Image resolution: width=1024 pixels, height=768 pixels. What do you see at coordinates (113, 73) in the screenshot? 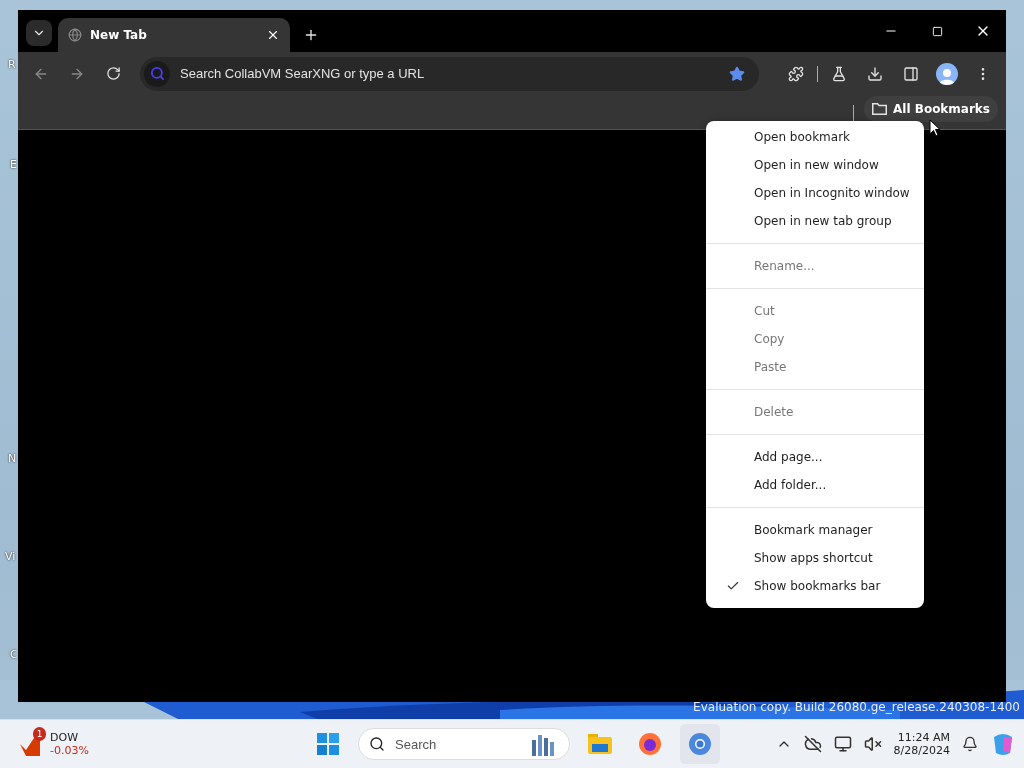
I see `reload-icon` at bounding box center [113, 73].